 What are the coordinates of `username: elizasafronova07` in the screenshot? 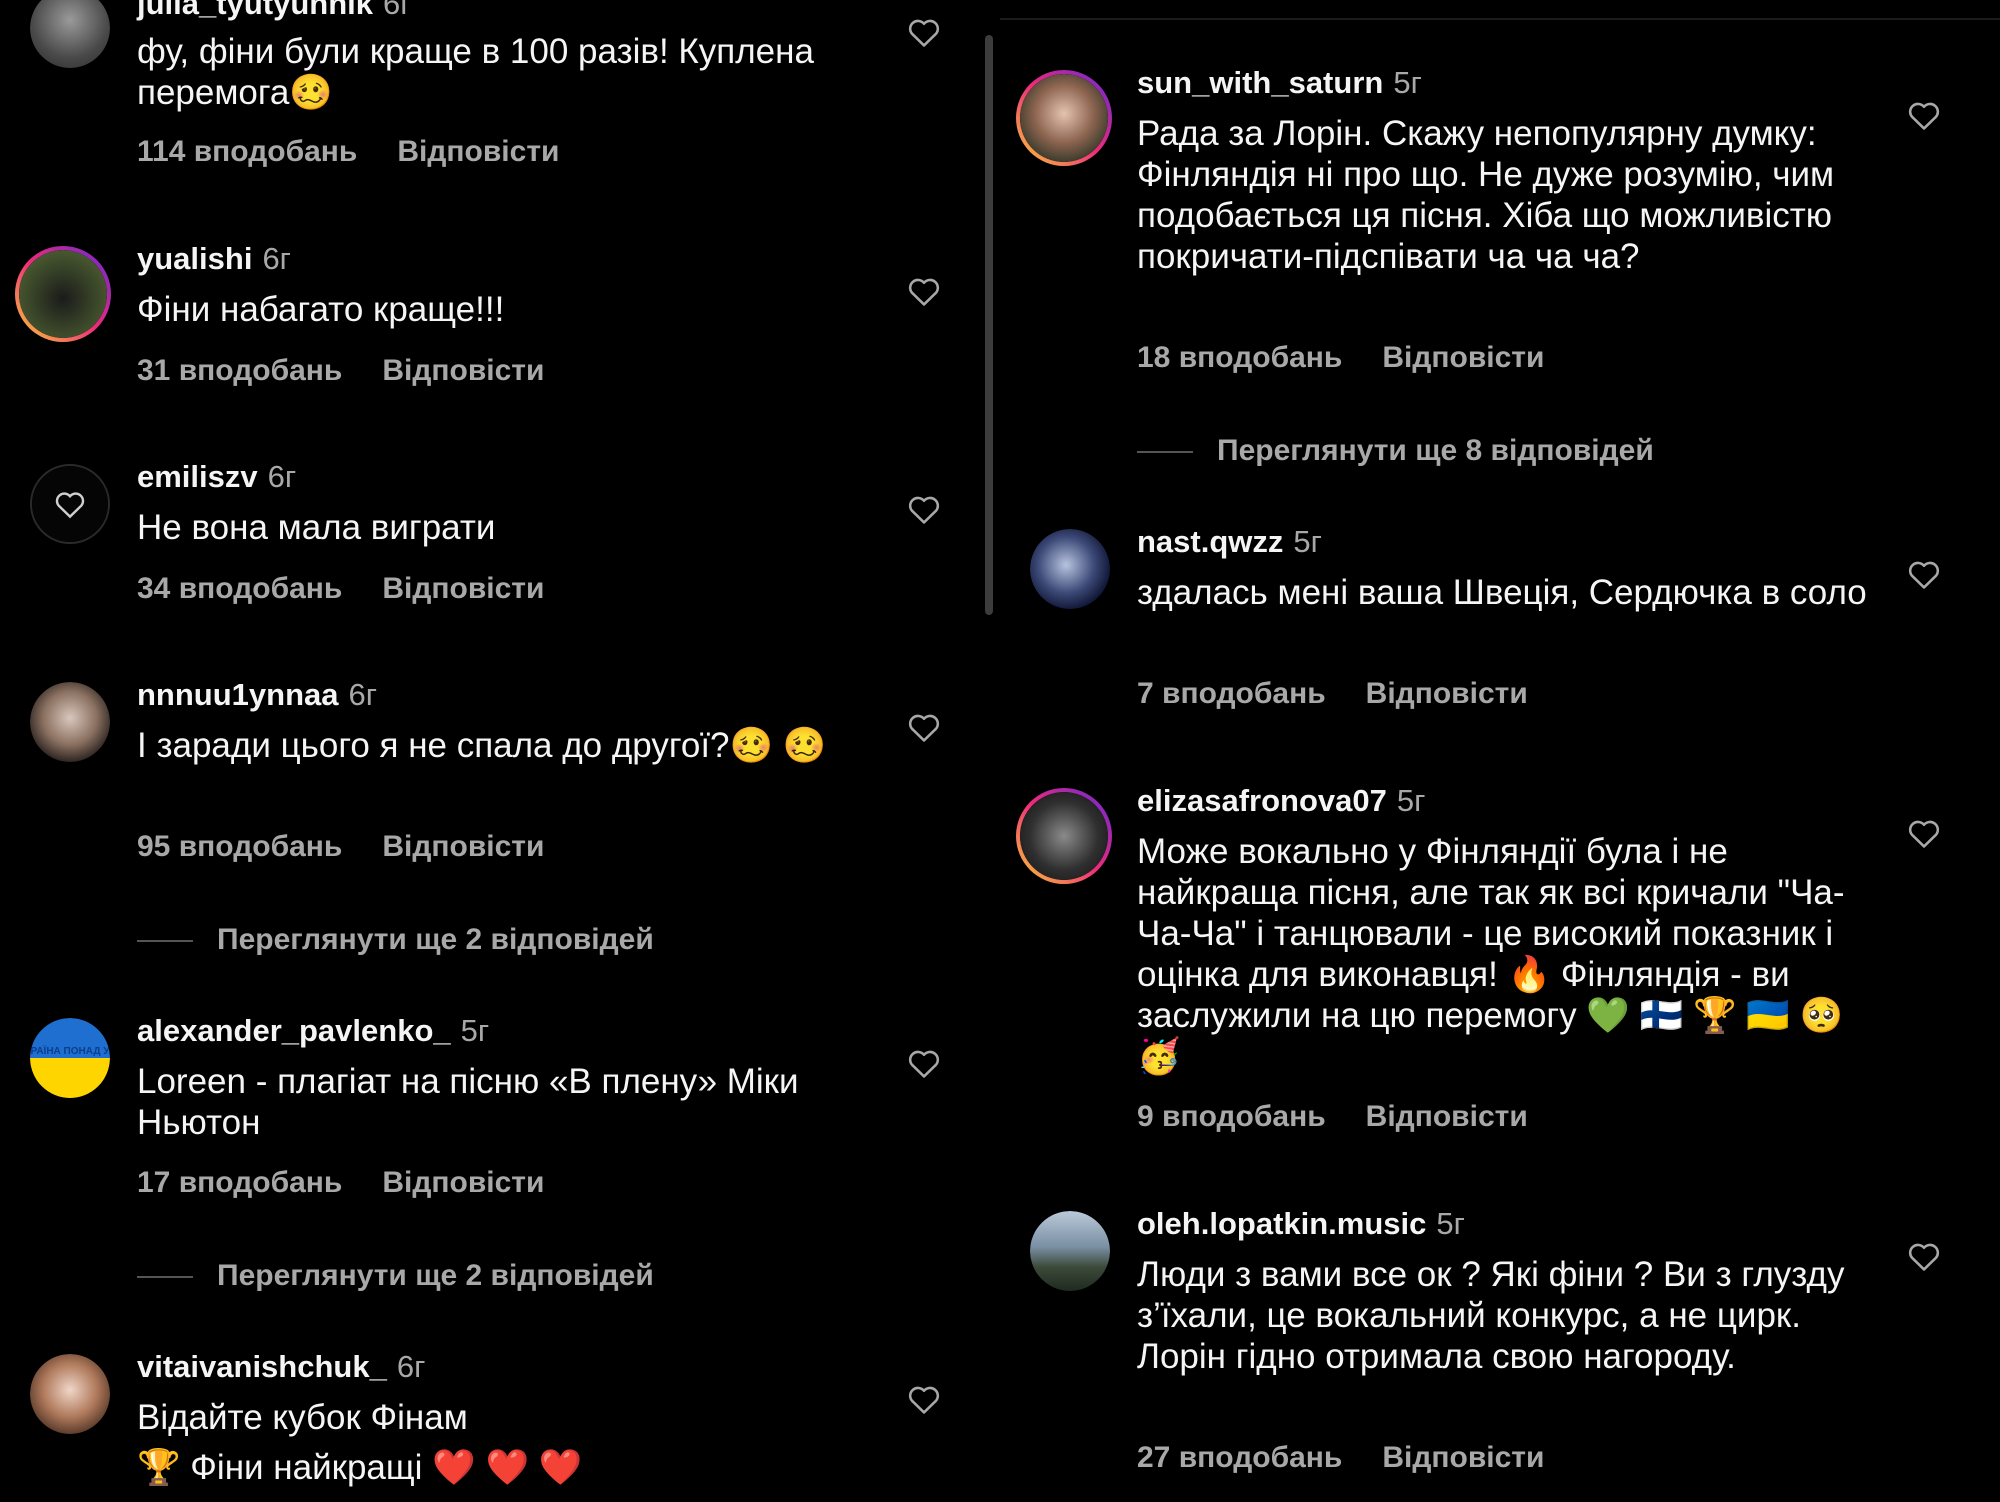 It's located at (1262, 800).